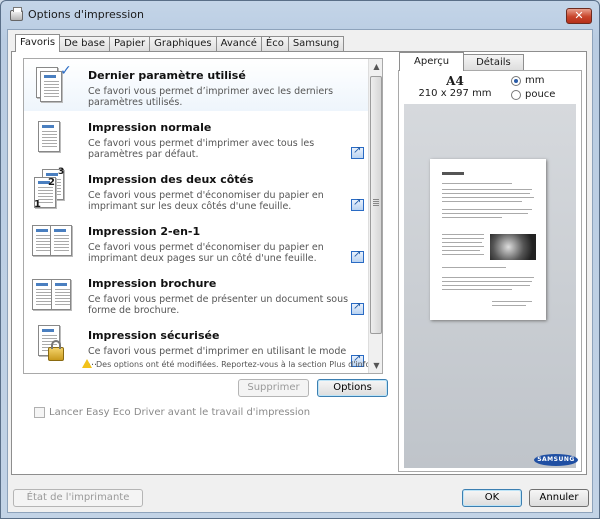 The image size is (600, 519). I want to click on favorite-name: Dernier paramètre utilisé, so click(167, 75).